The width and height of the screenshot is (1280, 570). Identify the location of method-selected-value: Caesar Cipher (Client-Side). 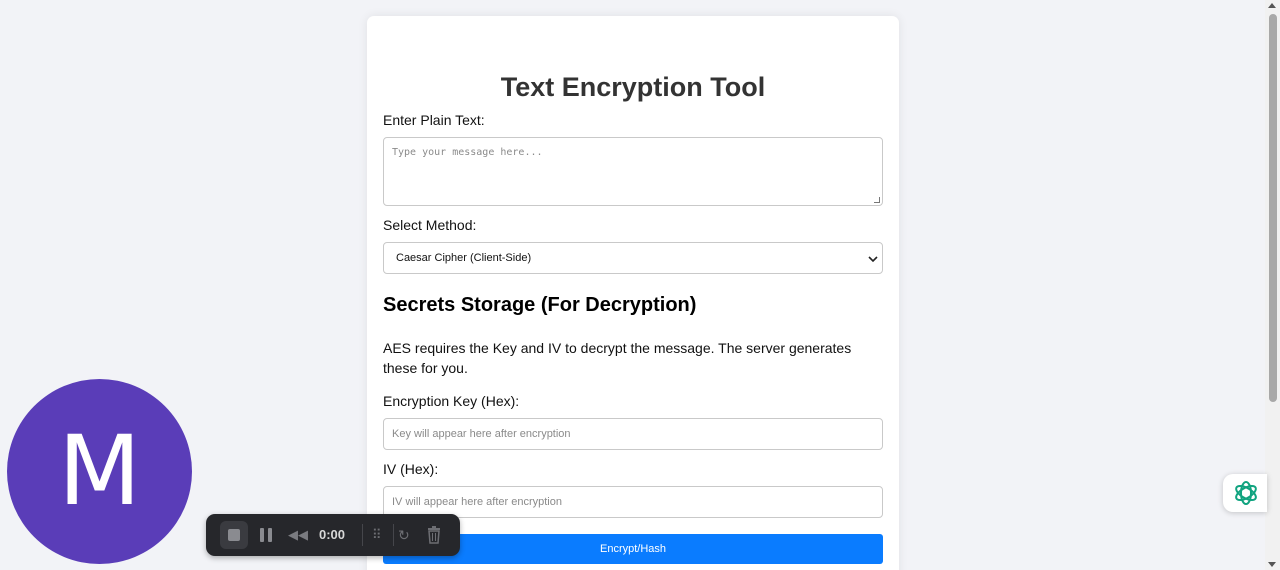
(464, 258).